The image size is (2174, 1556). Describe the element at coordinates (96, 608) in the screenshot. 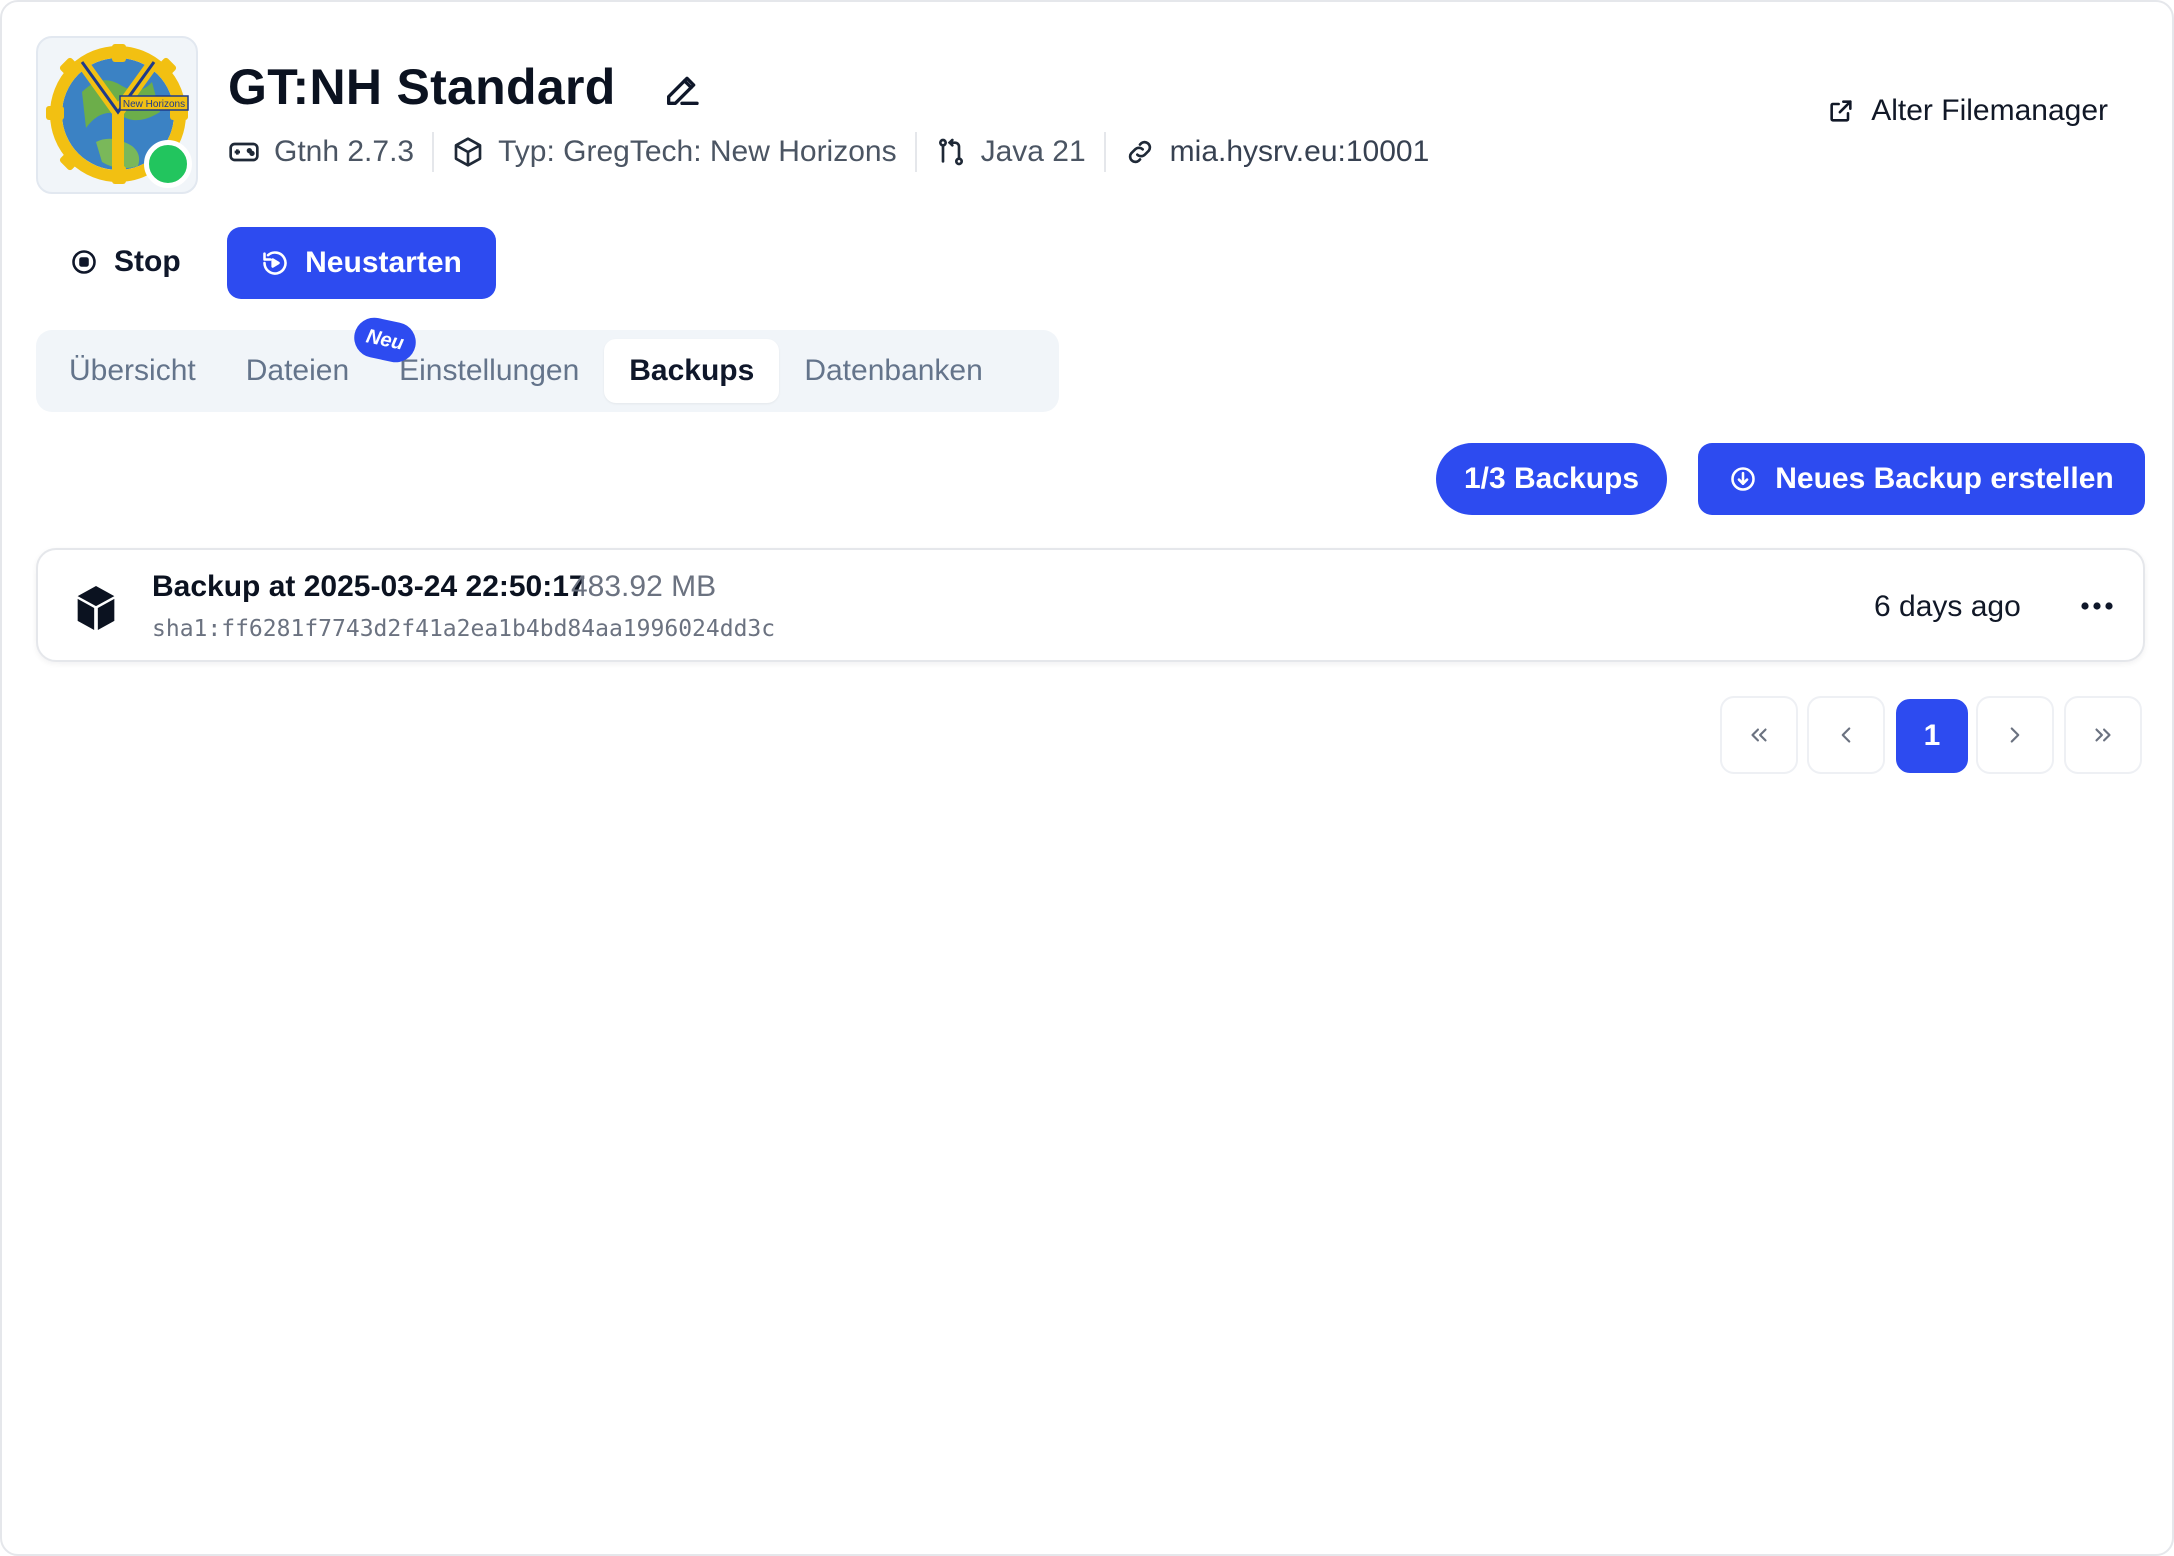

I see `backup-cube-icon` at that location.